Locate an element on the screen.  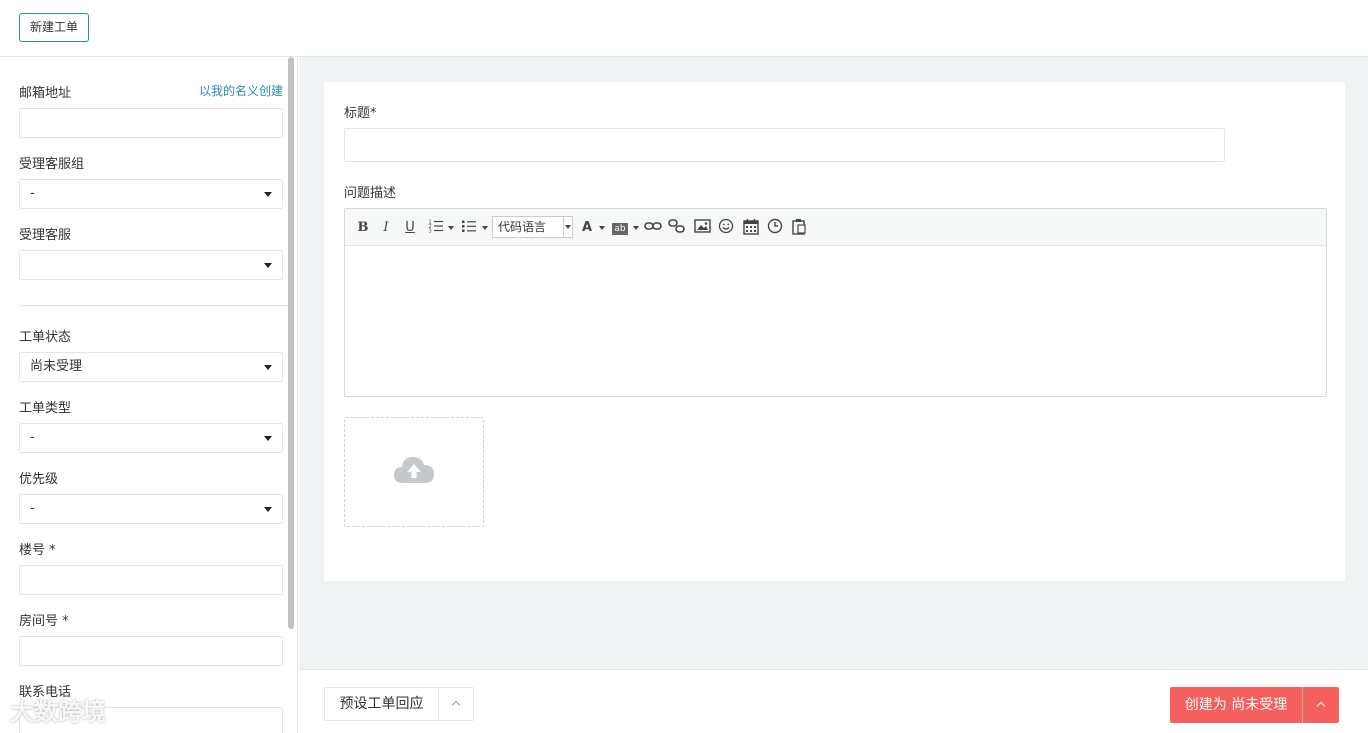
ordered-list-icon: 123 is located at coordinates (436, 227).